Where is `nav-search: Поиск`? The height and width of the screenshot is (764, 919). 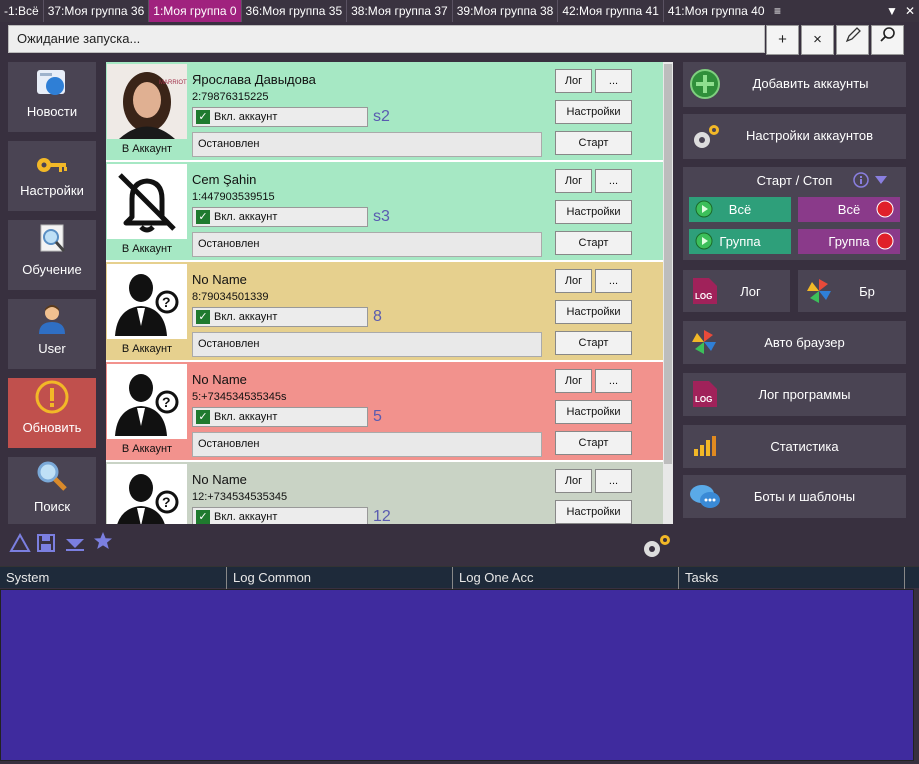 nav-search: Поиск is located at coordinates (52, 490).